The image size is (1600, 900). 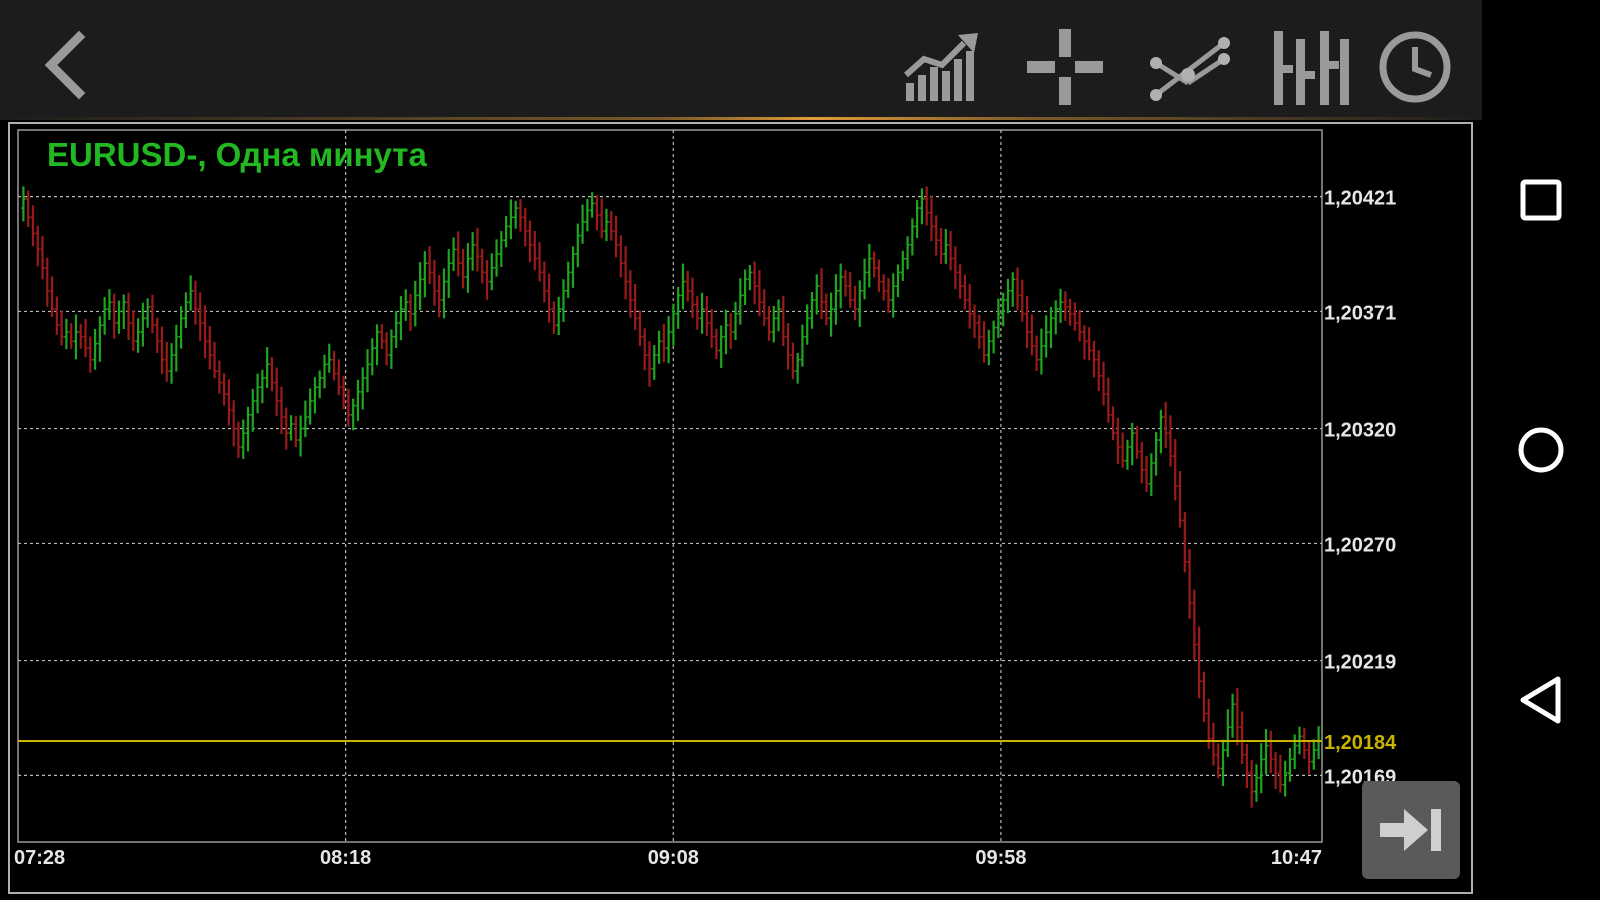 I want to click on x-tick-label: 07:28, so click(x=39, y=858).